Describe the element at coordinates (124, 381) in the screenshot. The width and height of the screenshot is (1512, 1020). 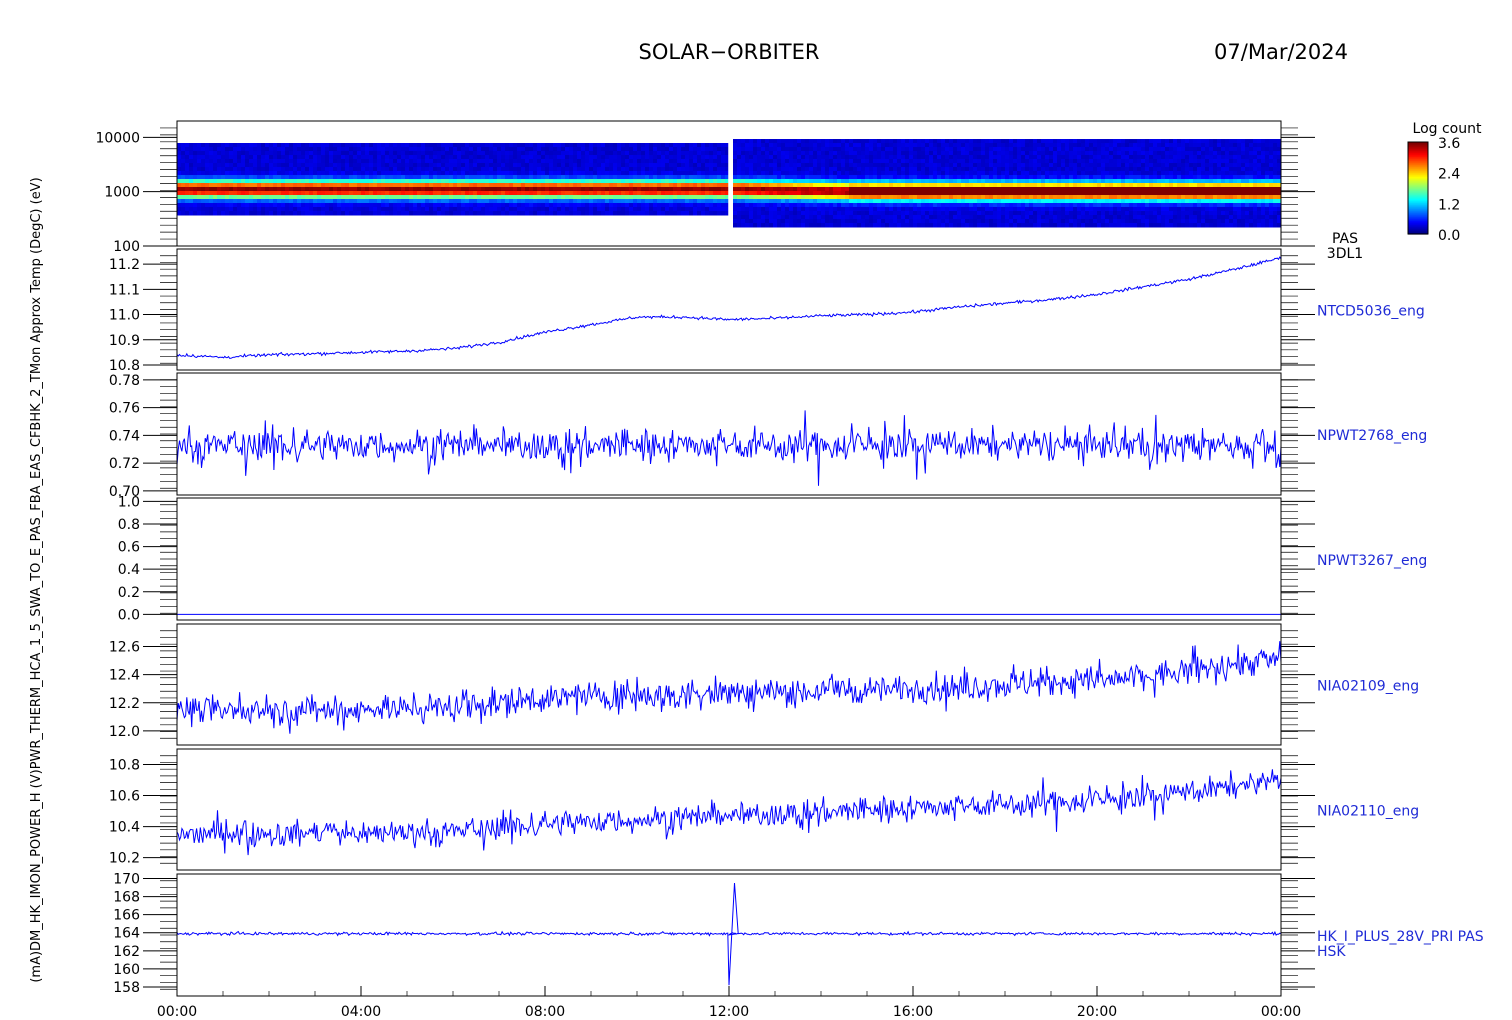
I see `y-tick-label: 0.78` at that location.